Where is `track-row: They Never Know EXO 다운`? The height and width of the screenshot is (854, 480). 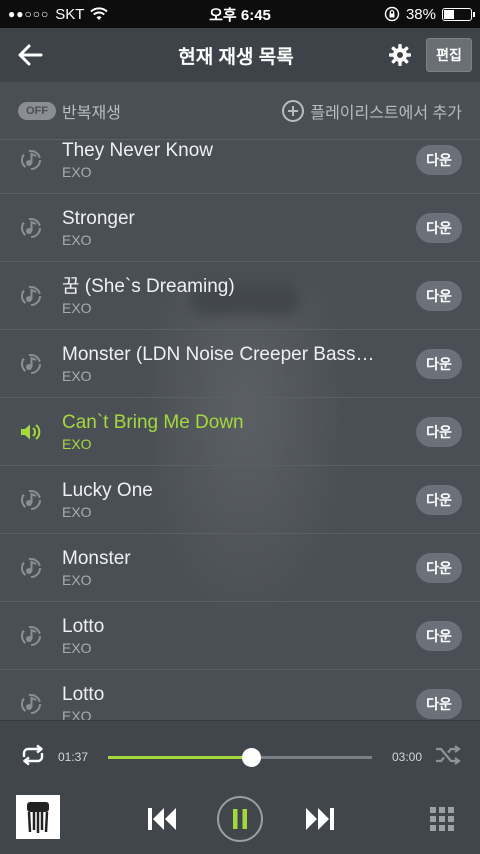
track-row: They Never Know EXO 다운 is located at coordinates (240, 167).